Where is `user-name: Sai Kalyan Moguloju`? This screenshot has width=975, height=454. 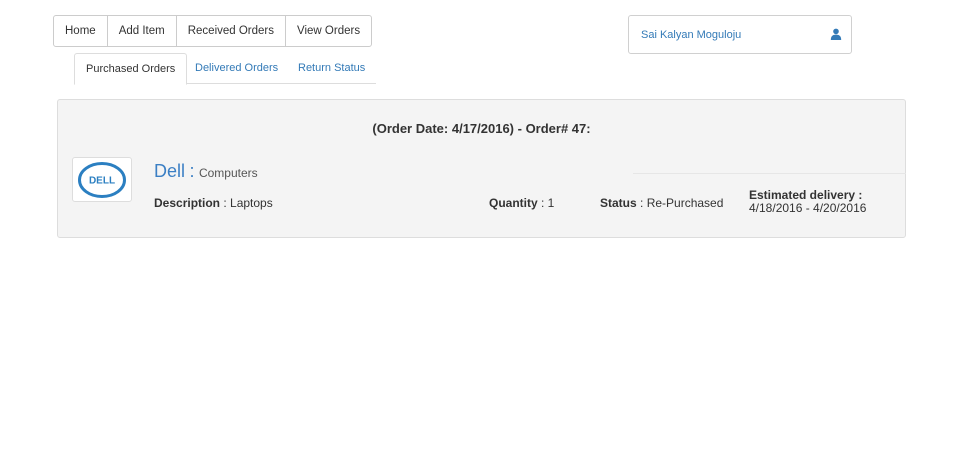 user-name: Sai Kalyan Moguloju is located at coordinates (691, 35).